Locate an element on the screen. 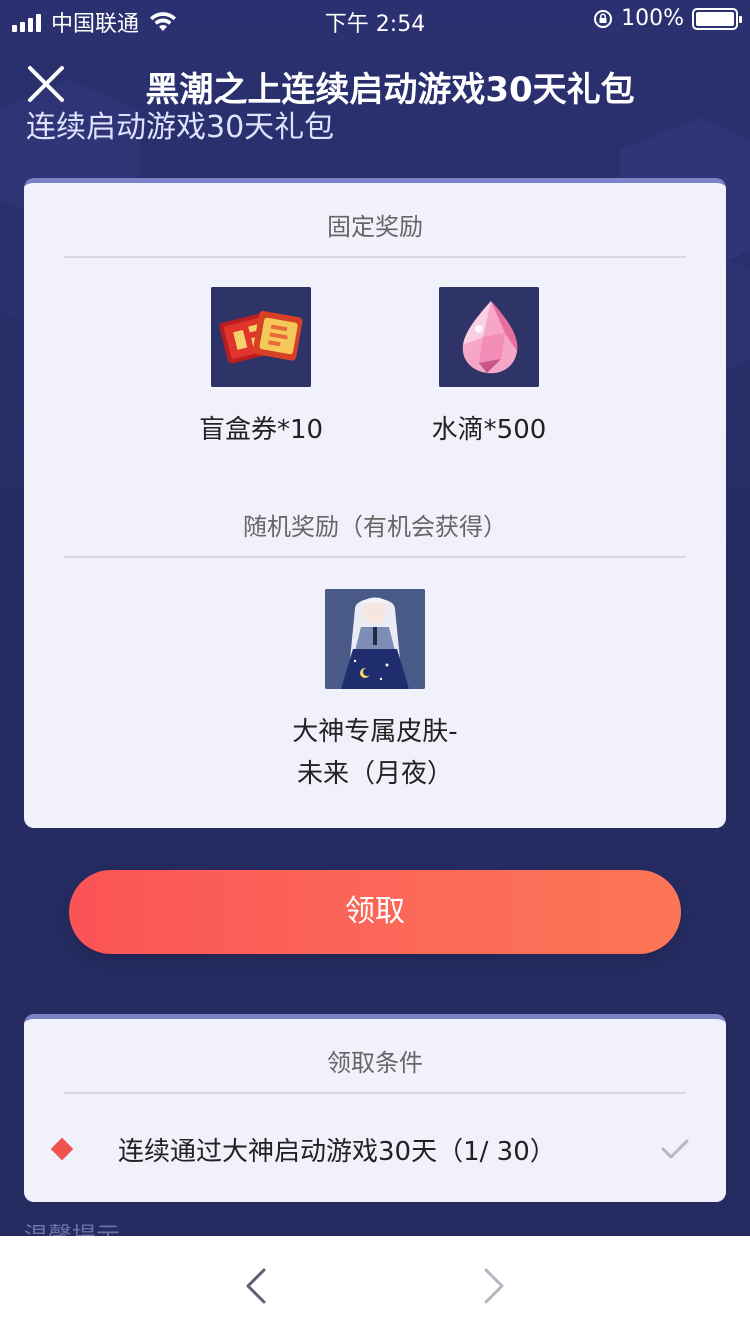 The width and height of the screenshot is (750, 1334). random-rewards-title: 随机奖励（有机会获得） is located at coordinates (375, 532).